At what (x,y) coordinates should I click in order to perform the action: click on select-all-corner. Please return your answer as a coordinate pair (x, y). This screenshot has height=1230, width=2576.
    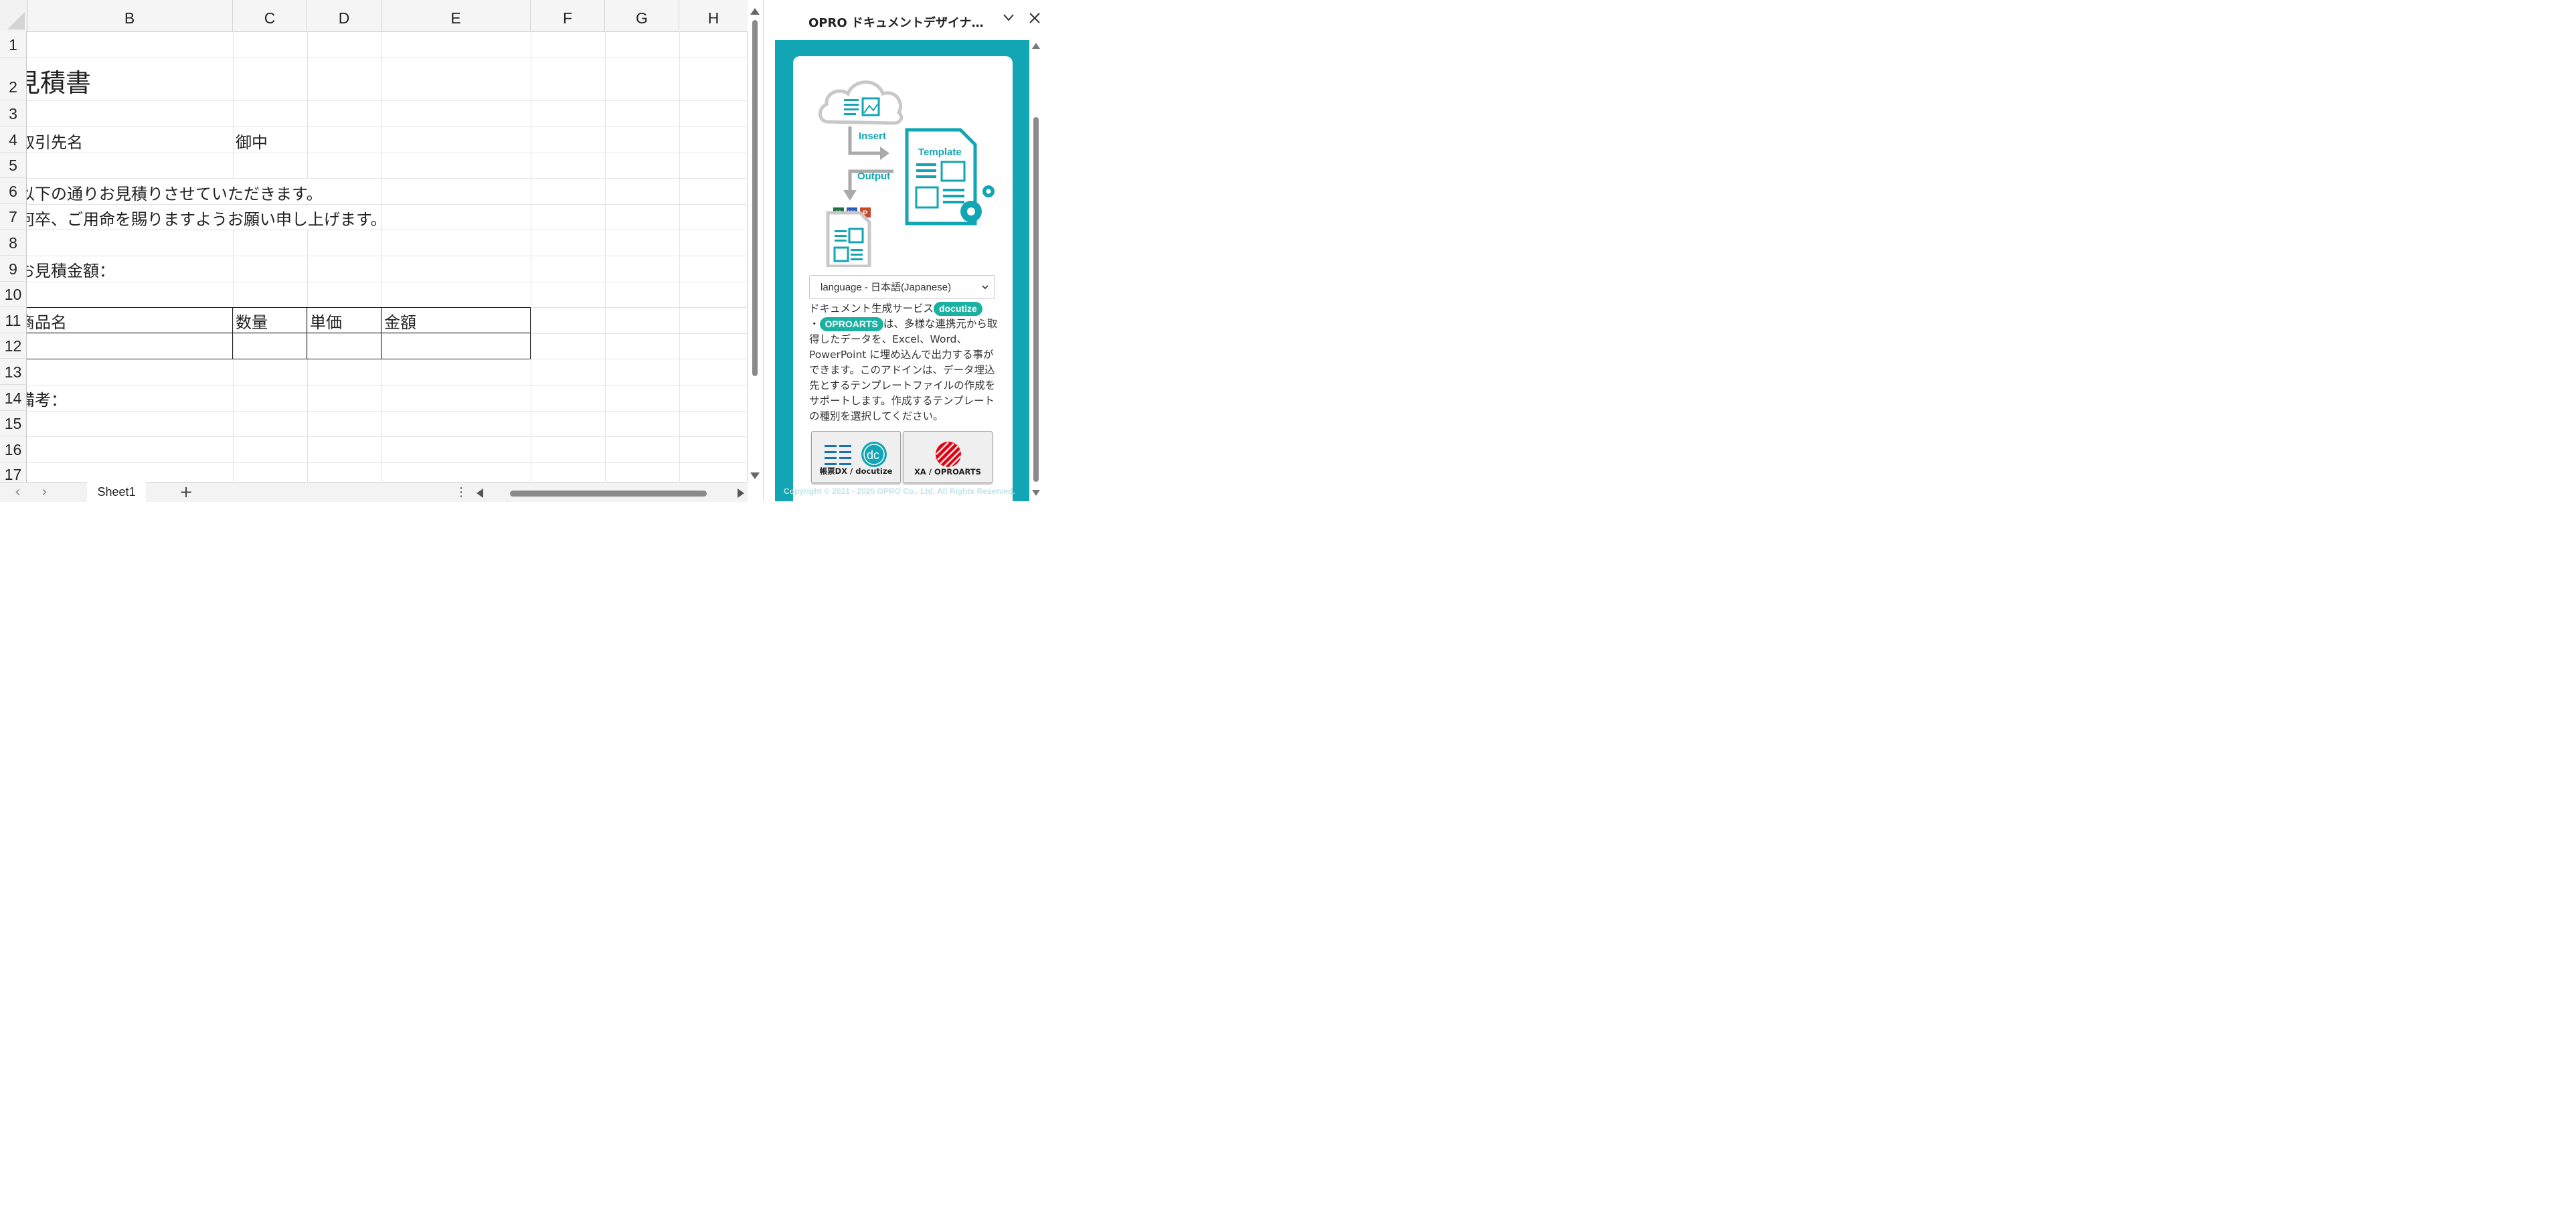
    Looking at the image, I should click on (13, 15).